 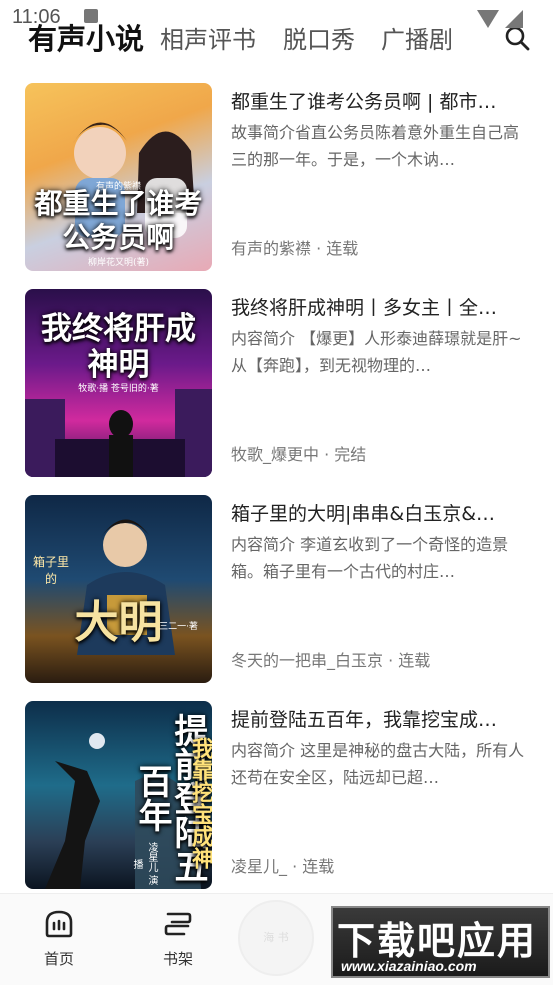 What do you see at coordinates (178, 924) in the screenshot?
I see `bookshelf-icon` at bounding box center [178, 924].